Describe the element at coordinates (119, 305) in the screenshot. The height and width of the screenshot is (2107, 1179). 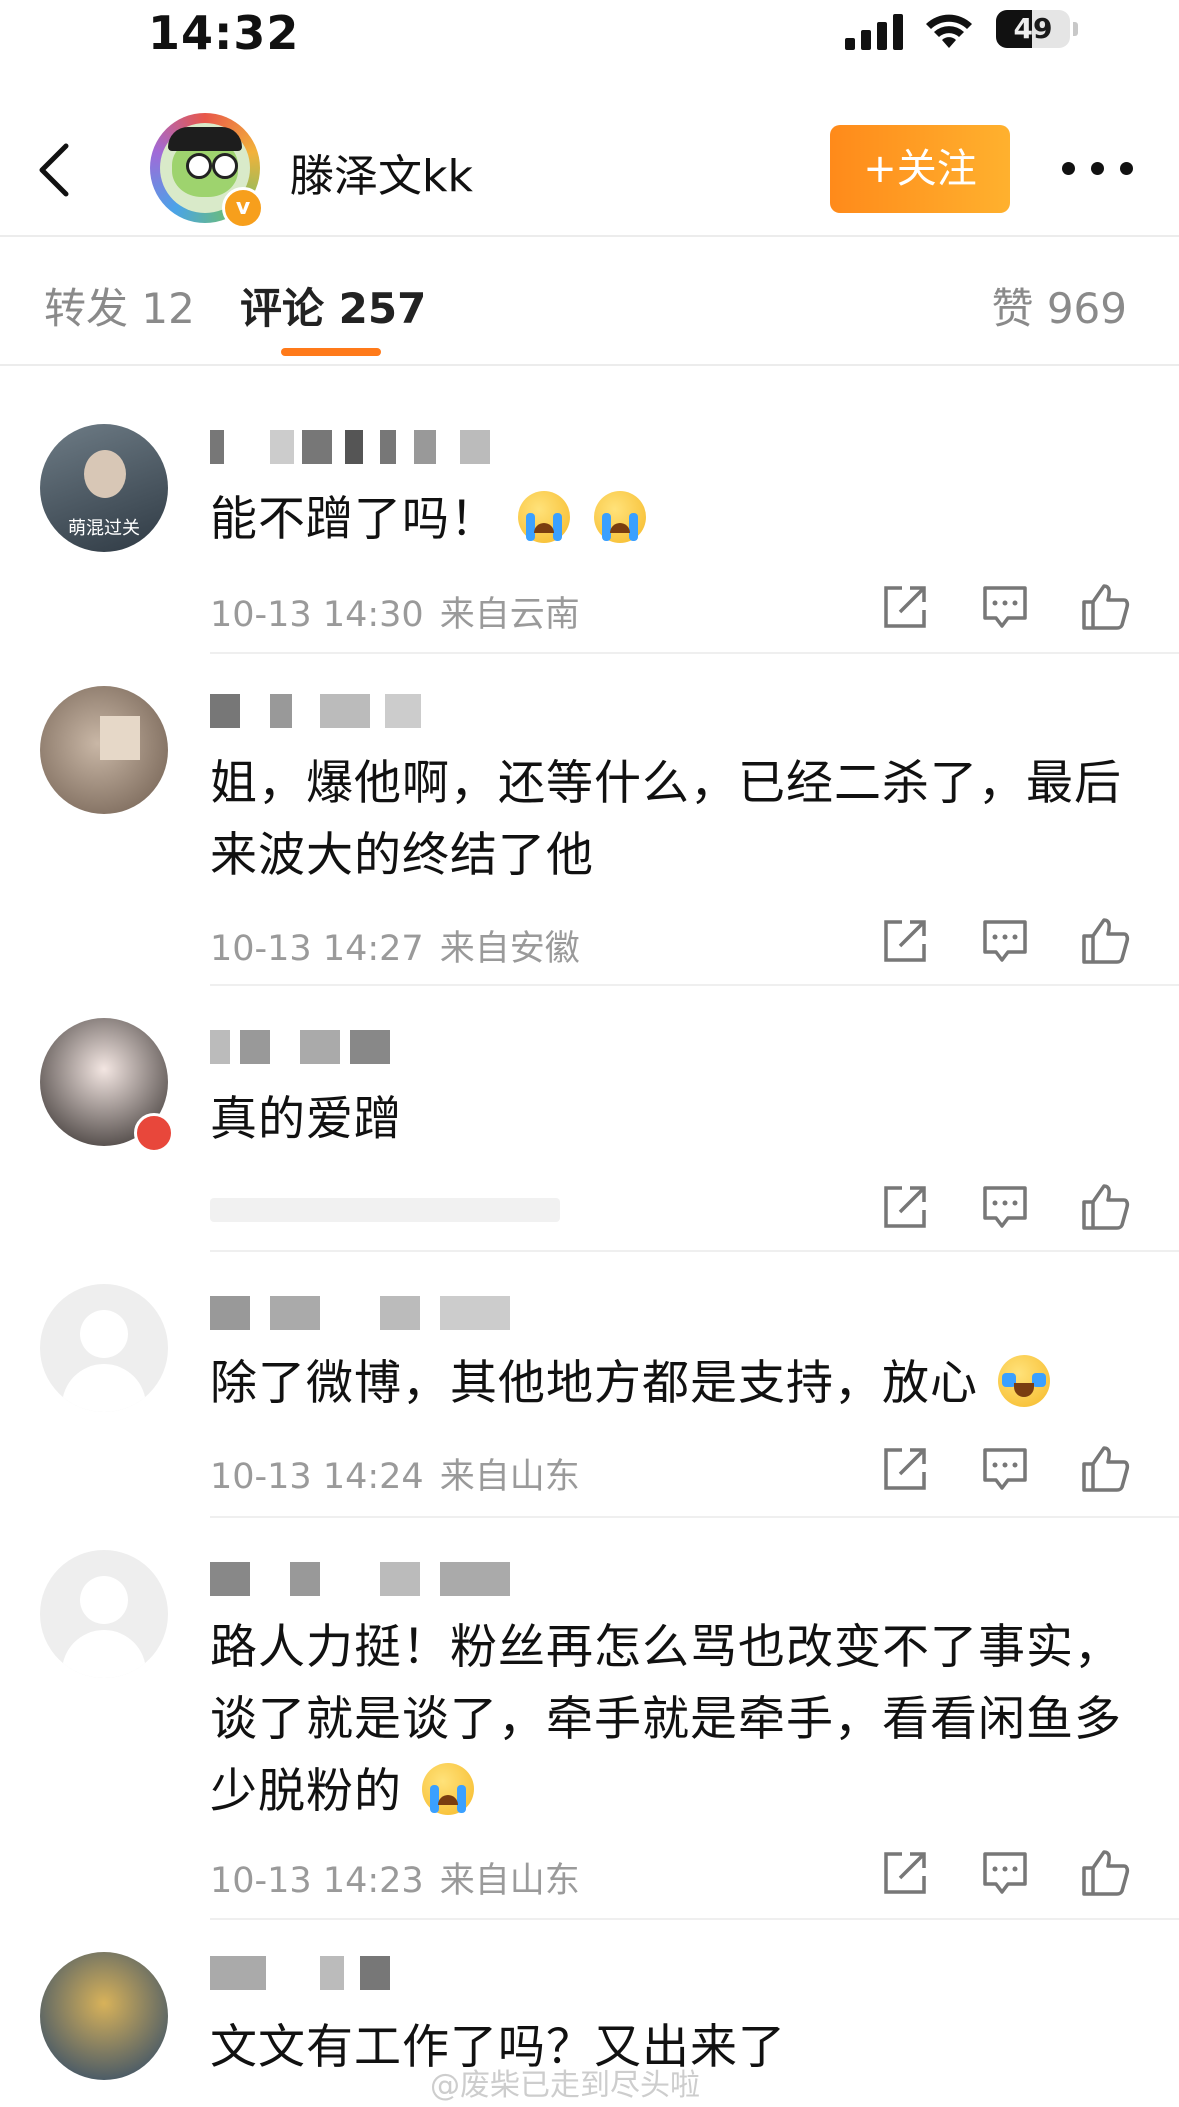
I see `tab-reposts: 转发 12` at that location.